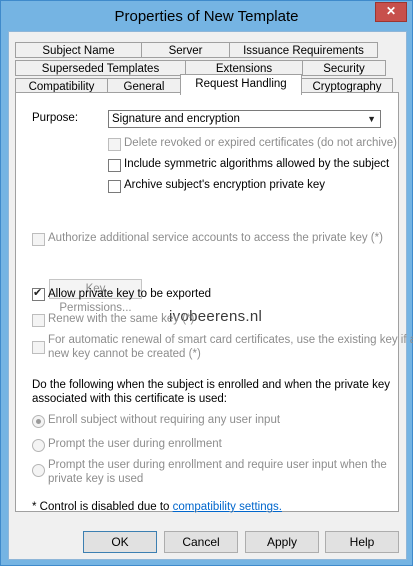 The height and width of the screenshot is (566, 413). What do you see at coordinates (55, 118) in the screenshot?
I see `purpose-label: Purpose:` at bounding box center [55, 118].